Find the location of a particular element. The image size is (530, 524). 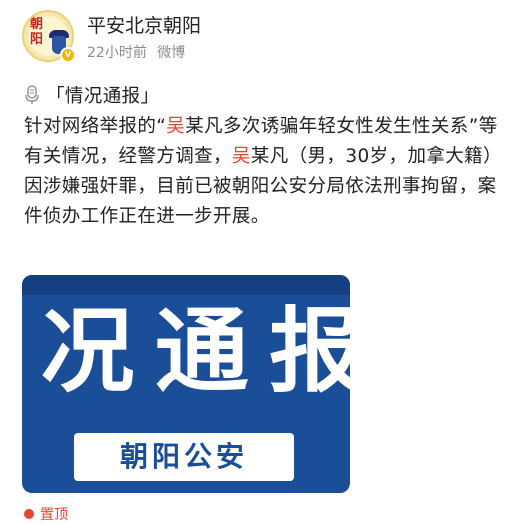

pin-icon is located at coordinates (29, 514).